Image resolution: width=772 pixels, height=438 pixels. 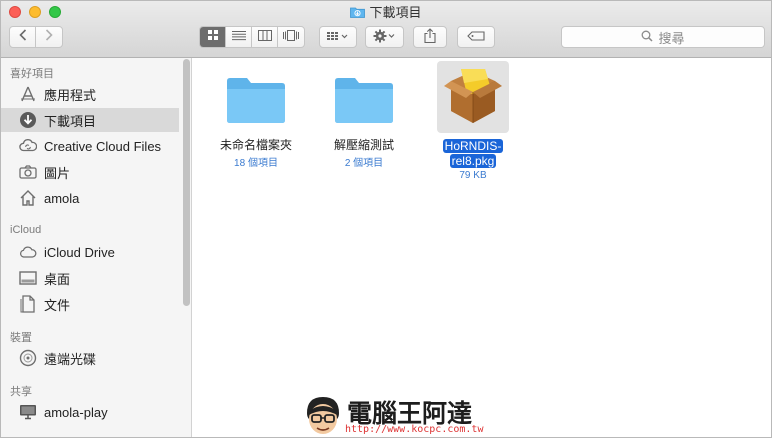 I want to click on list-icon, so click(x=238, y=37).